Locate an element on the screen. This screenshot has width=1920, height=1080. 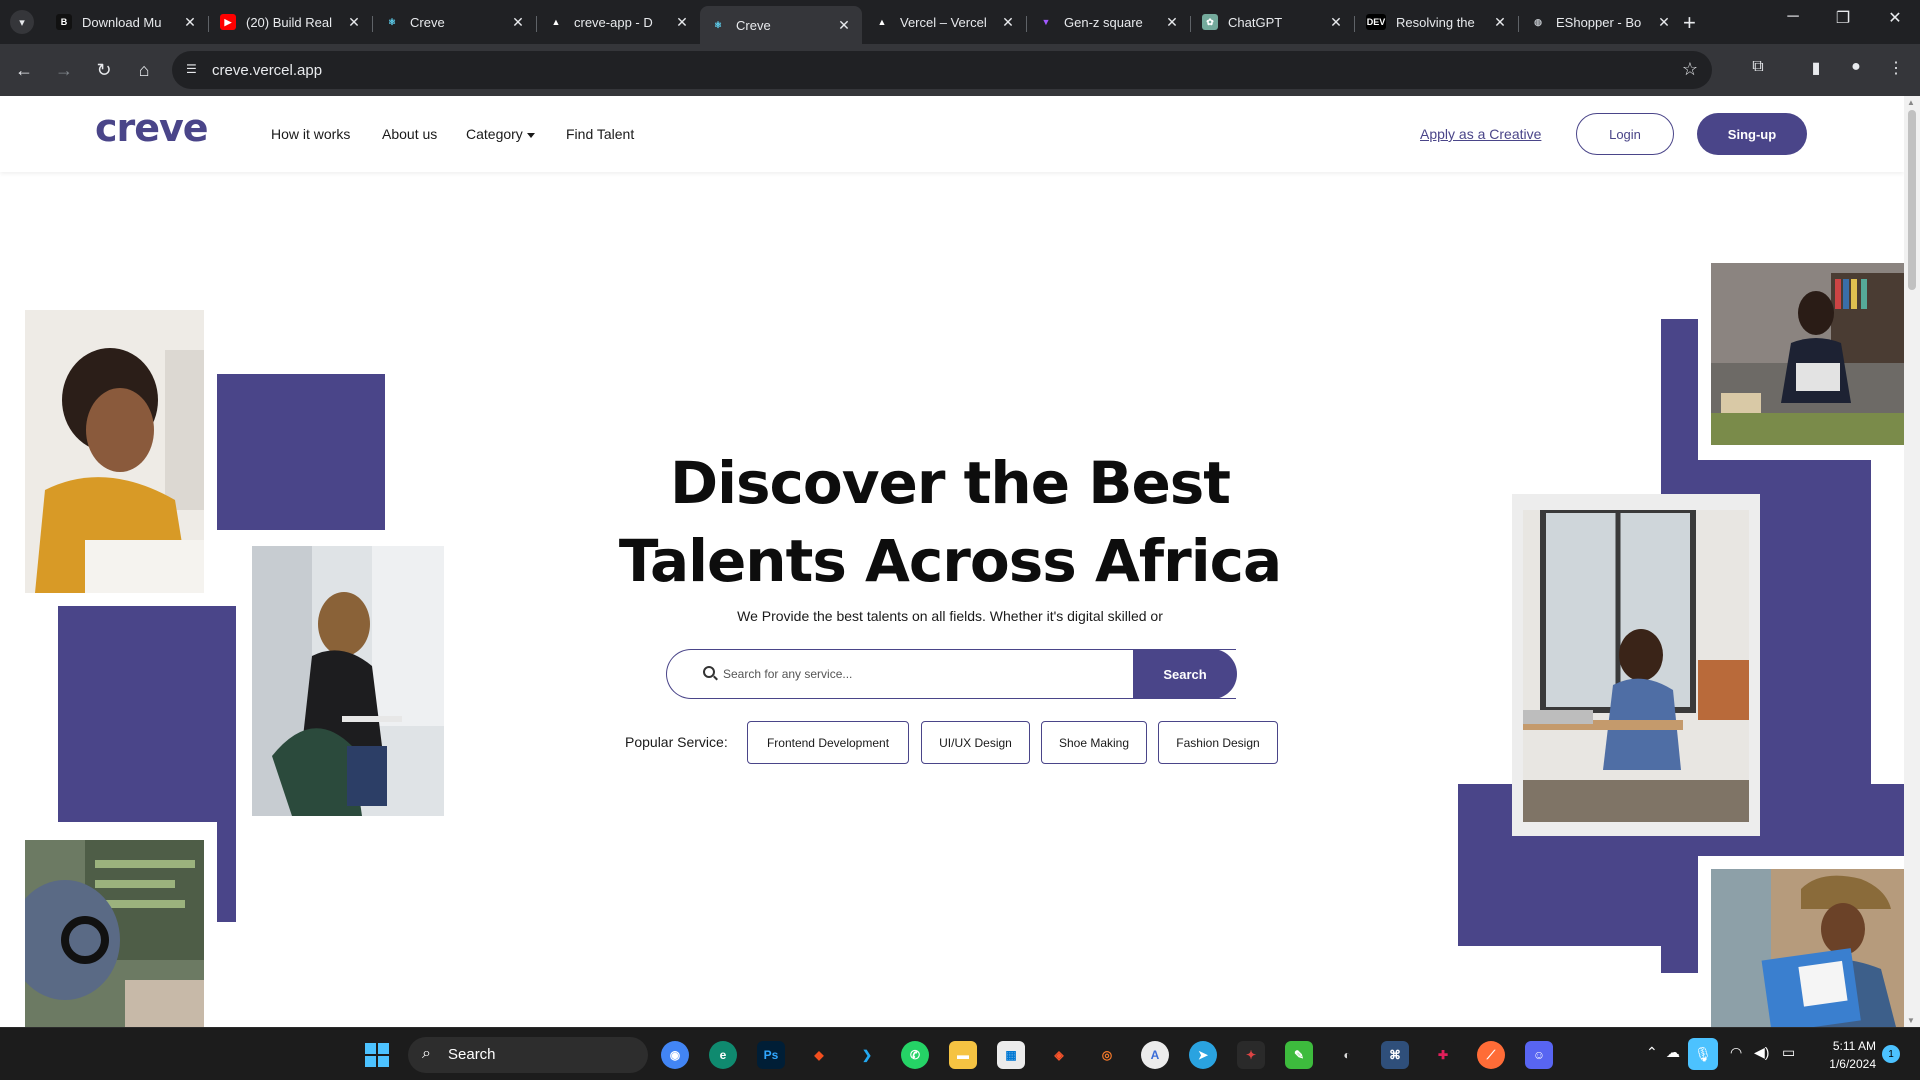
scroll-down-icon: ▼ is located at coordinates (1911, 1020).